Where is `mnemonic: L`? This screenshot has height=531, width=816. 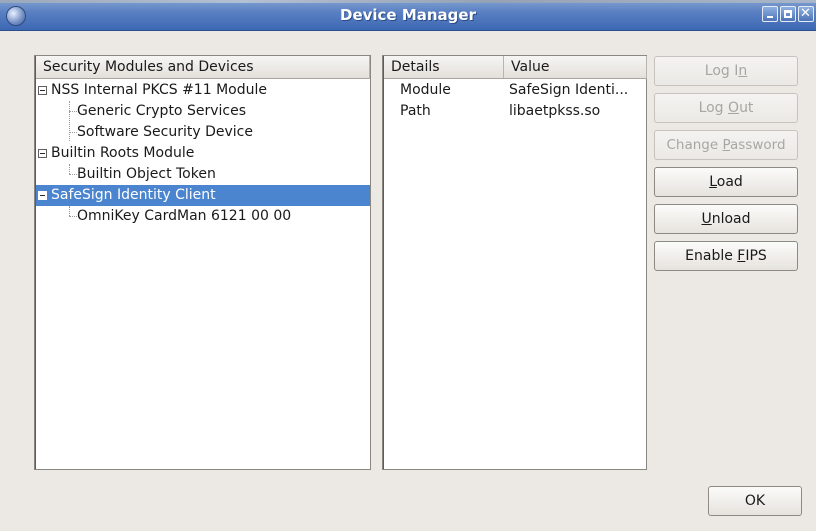
mnemonic: L is located at coordinates (713, 182).